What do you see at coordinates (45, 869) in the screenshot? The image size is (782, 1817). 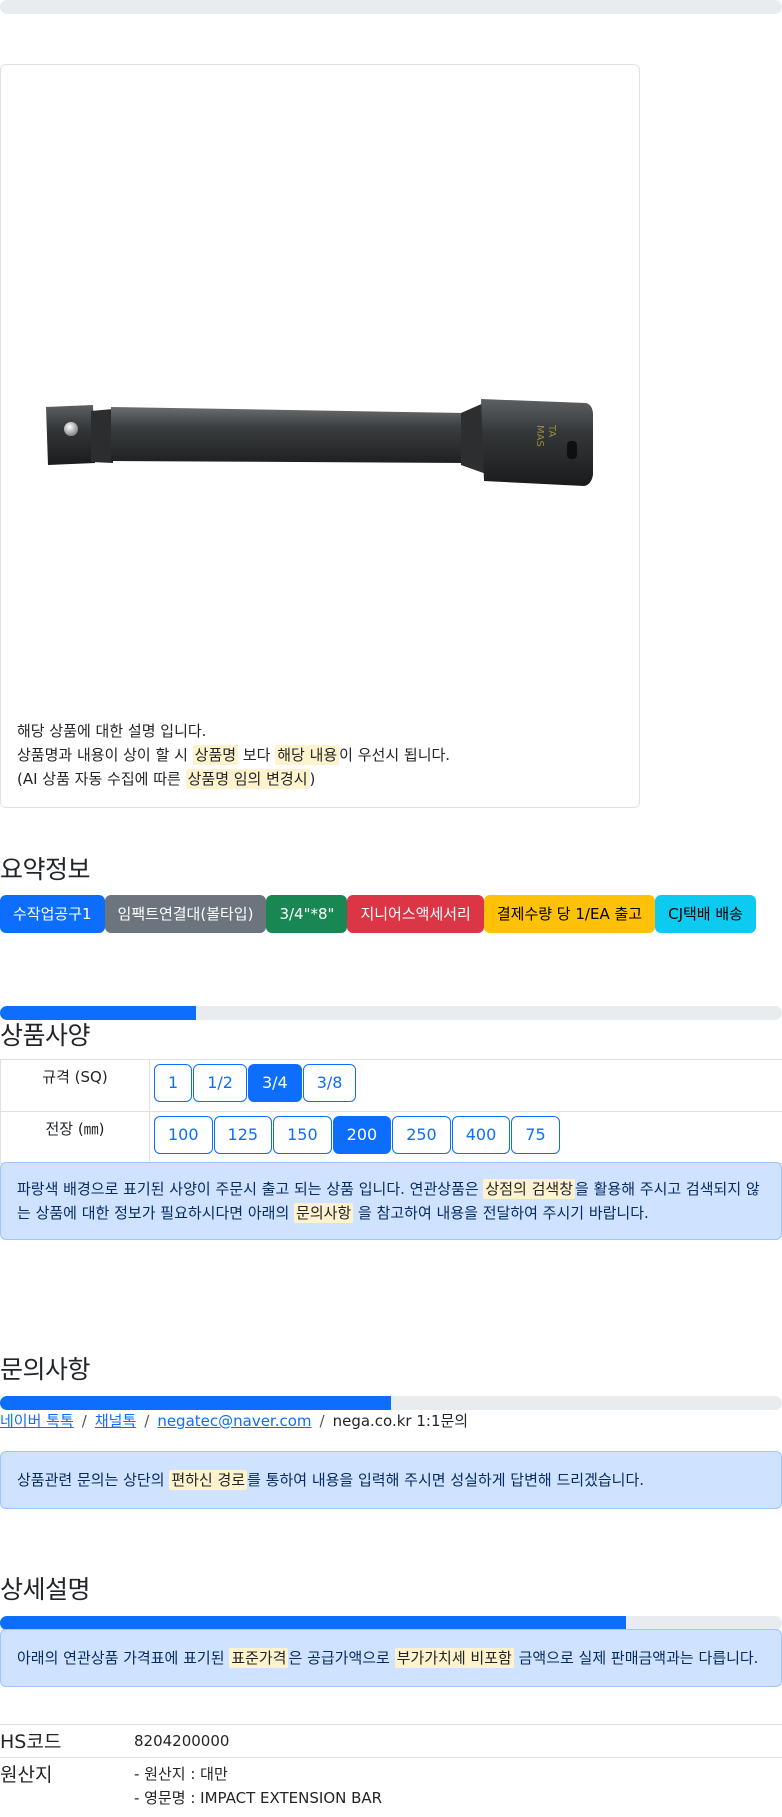 I see `summary-title: 요약정보` at bounding box center [45, 869].